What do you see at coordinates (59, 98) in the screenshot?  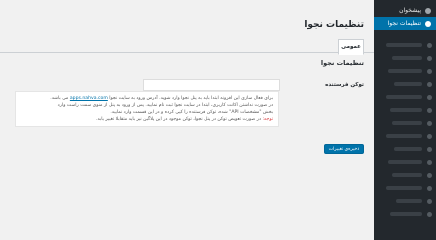 I see `help-line1-after: می باشد.` at bounding box center [59, 98].